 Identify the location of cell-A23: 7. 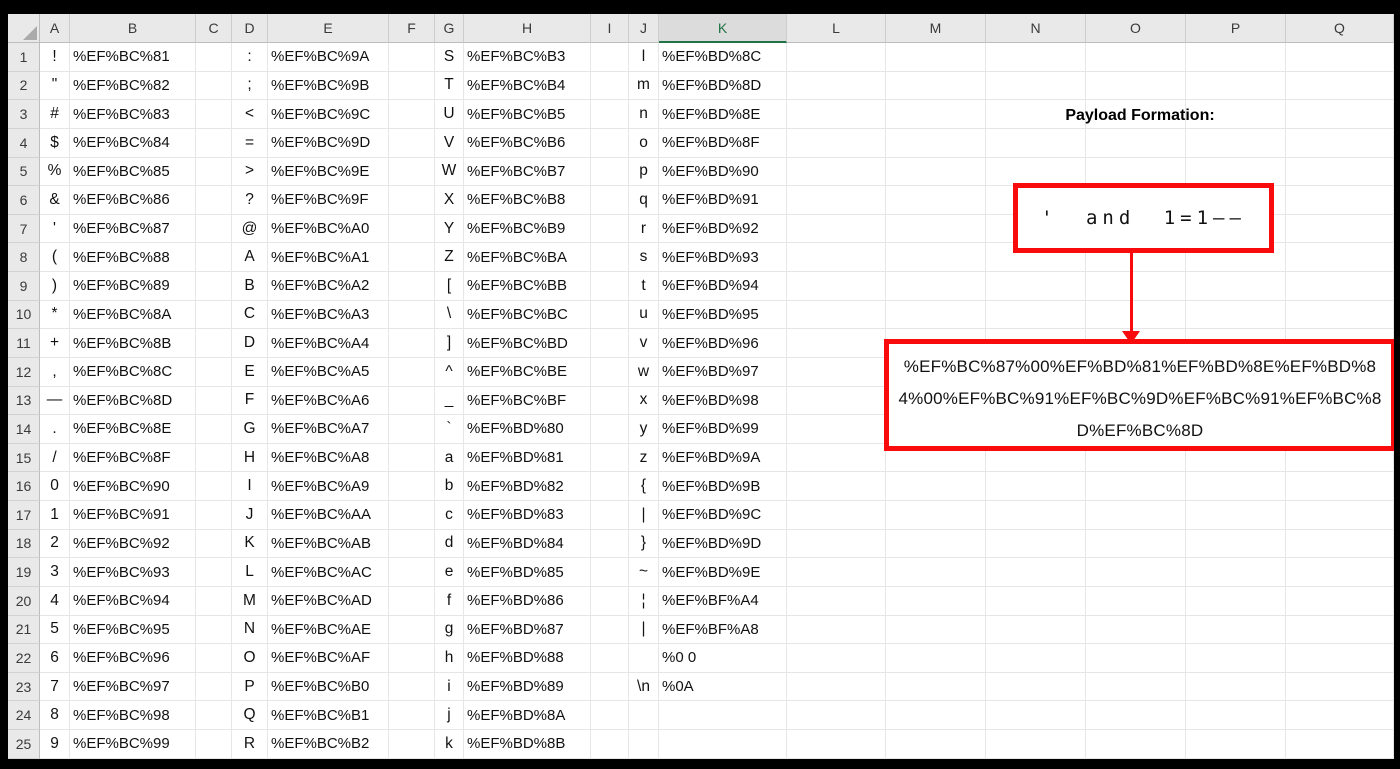
(55, 687).